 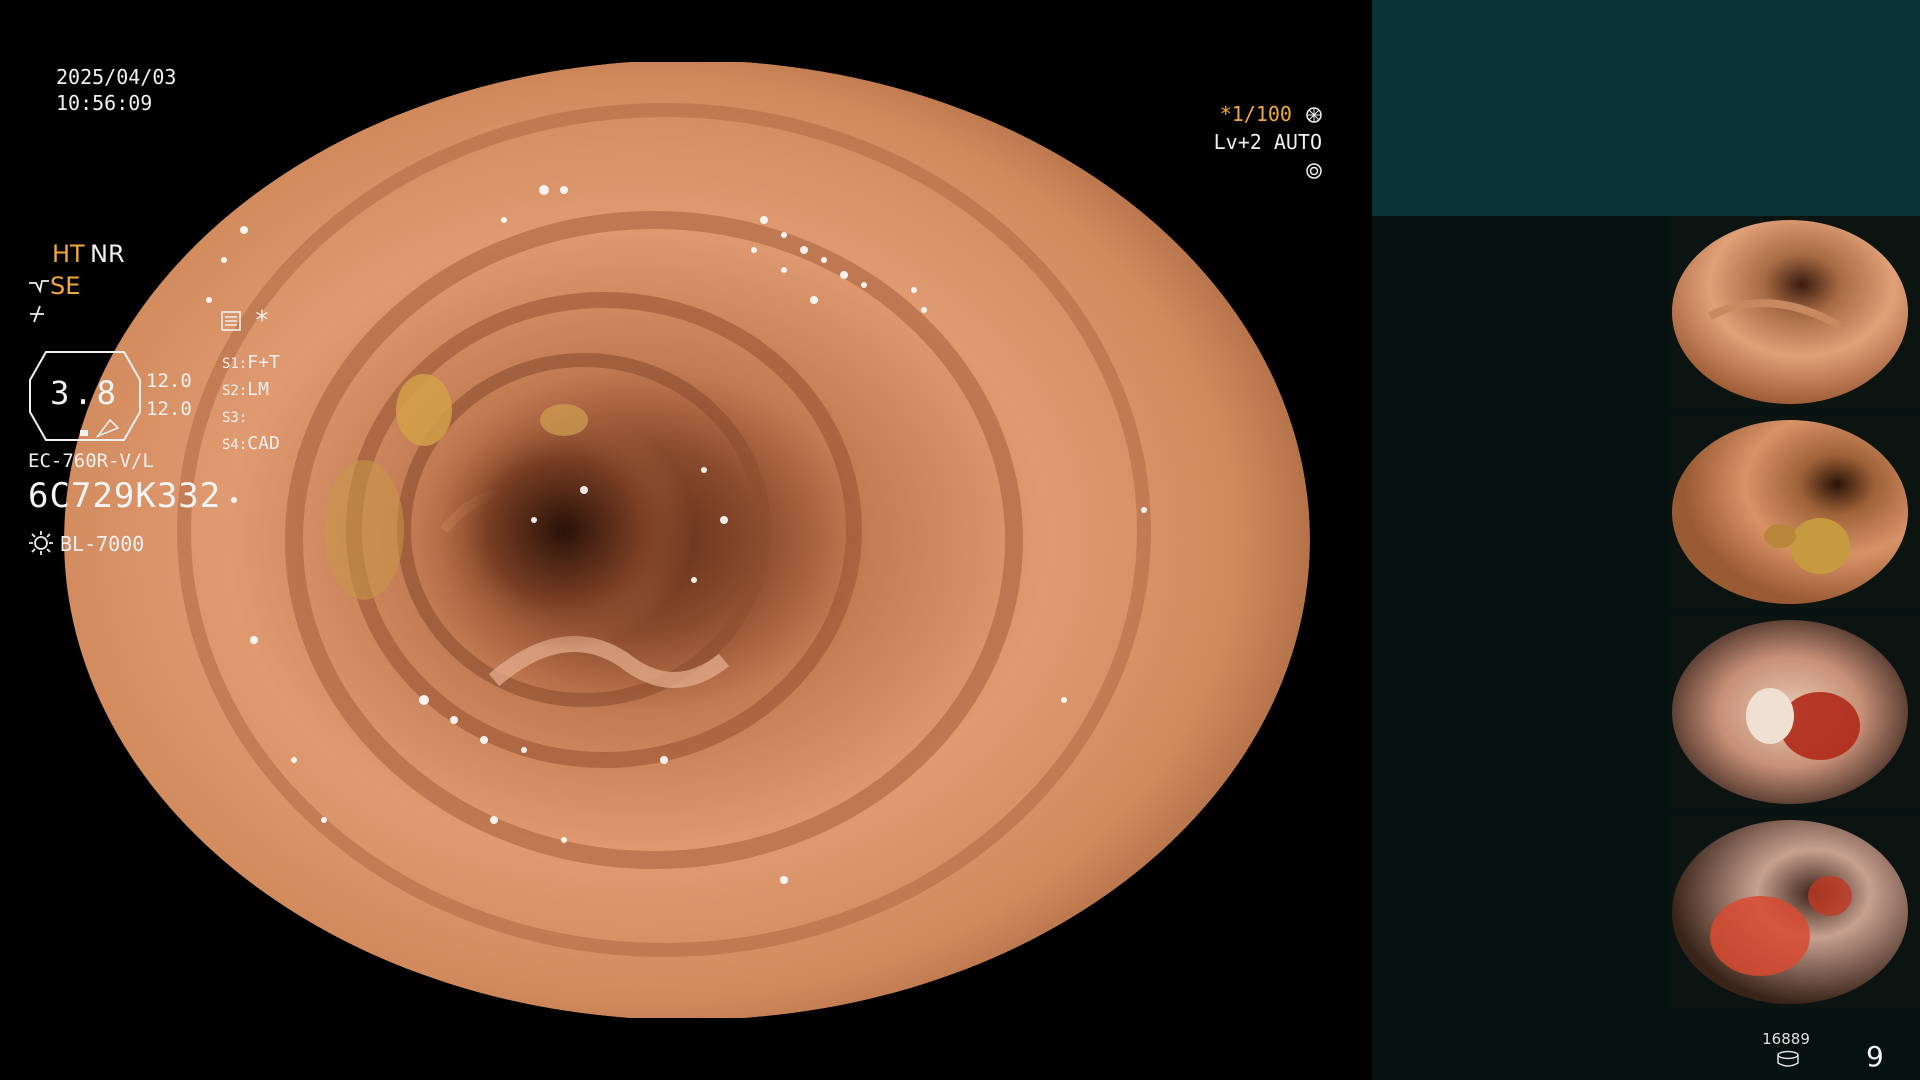 I want to click on s1-key: S1:, so click(x=235, y=364).